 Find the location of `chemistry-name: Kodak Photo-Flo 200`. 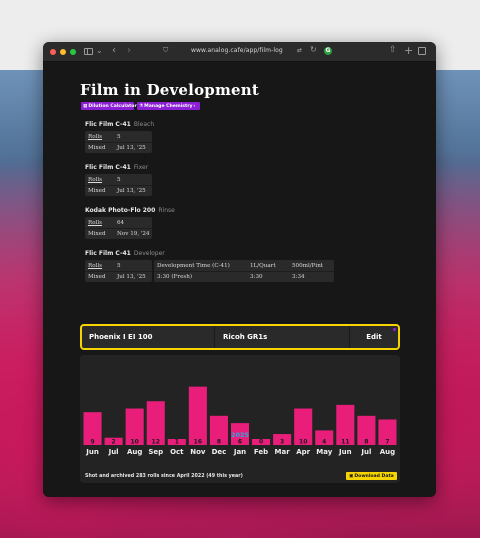

chemistry-name: Kodak Photo-Flo 200 is located at coordinates (120, 210).